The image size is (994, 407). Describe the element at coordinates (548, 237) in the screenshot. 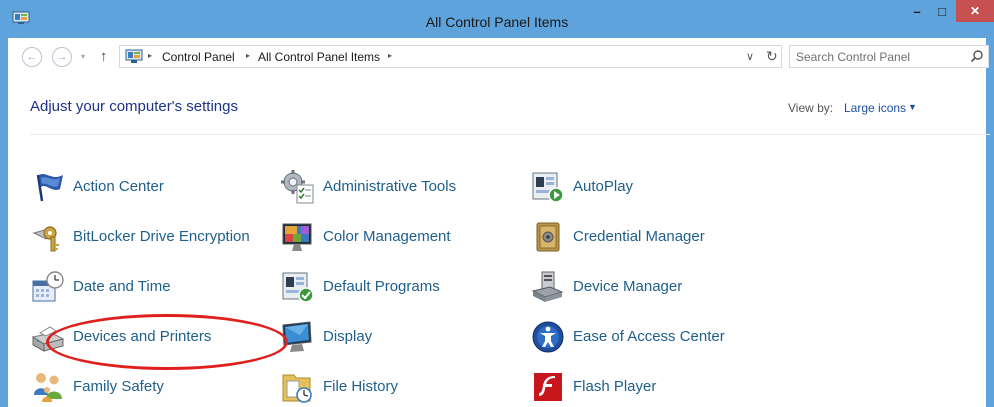

I see `vault-icon` at that location.